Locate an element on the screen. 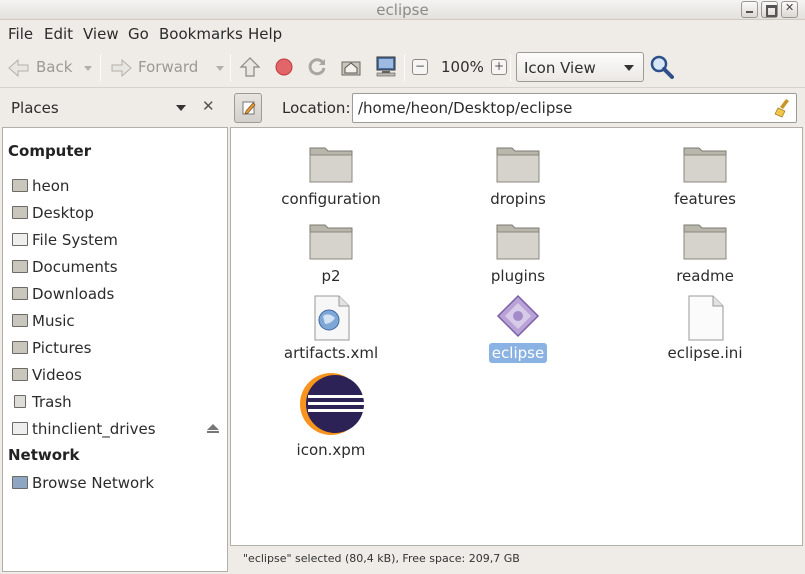 Image resolution: width=805 pixels, height=574 pixels. eject-icon is located at coordinates (213, 428).